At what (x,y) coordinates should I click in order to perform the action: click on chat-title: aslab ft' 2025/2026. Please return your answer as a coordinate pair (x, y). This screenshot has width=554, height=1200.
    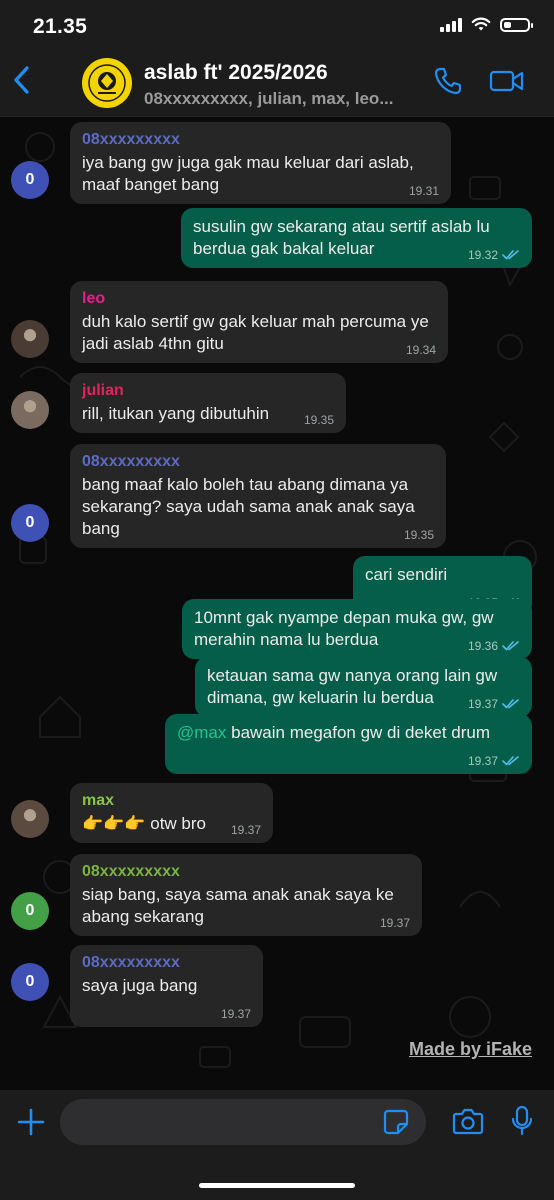
    Looking at the image, I should click on (236, 73).